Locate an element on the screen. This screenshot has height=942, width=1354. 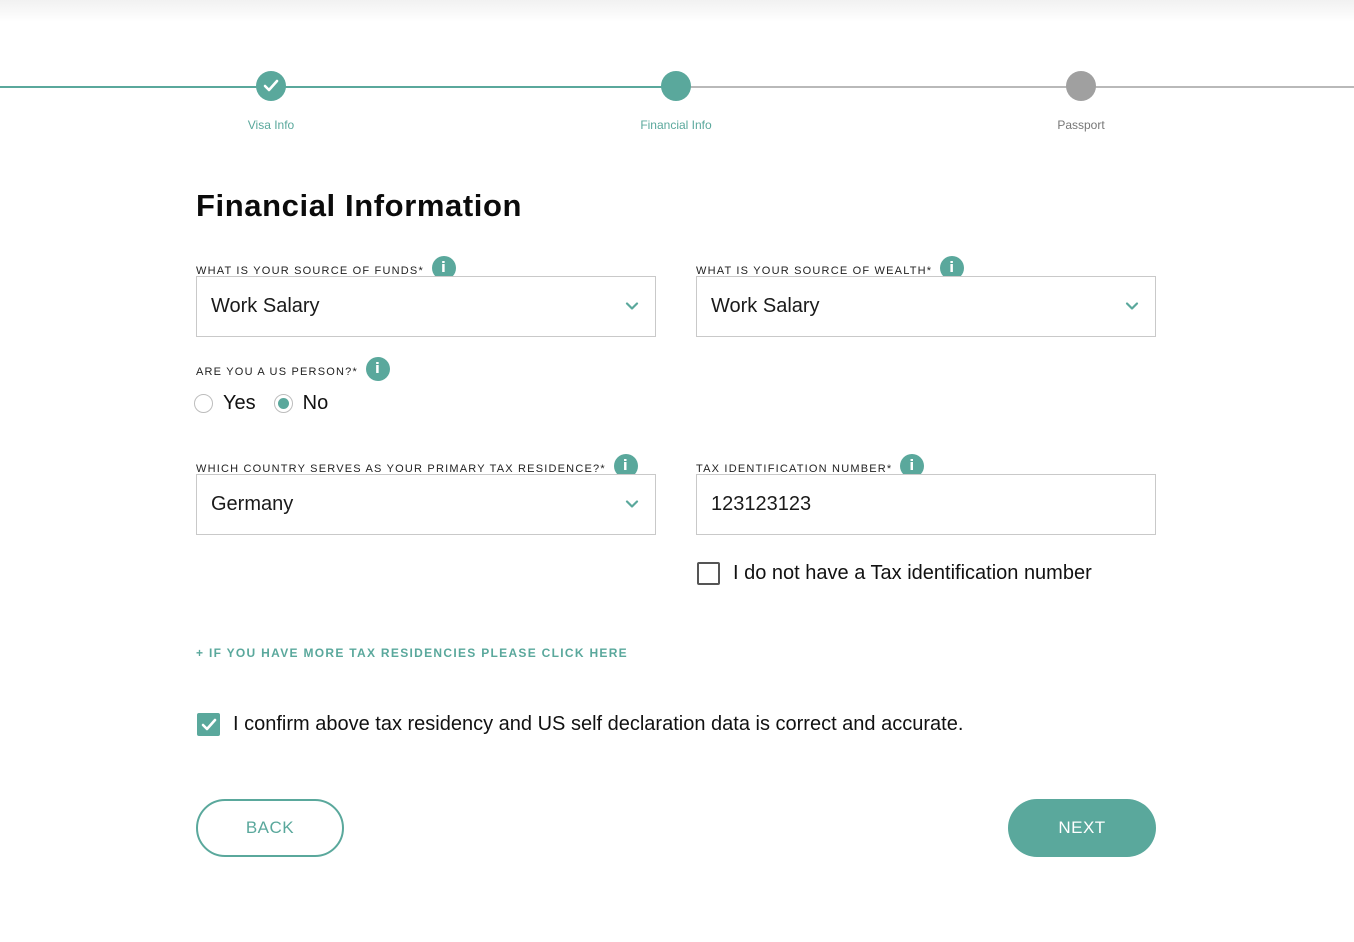
source-of-wealth-select: Work Salary is located at coordinates (926, 306).